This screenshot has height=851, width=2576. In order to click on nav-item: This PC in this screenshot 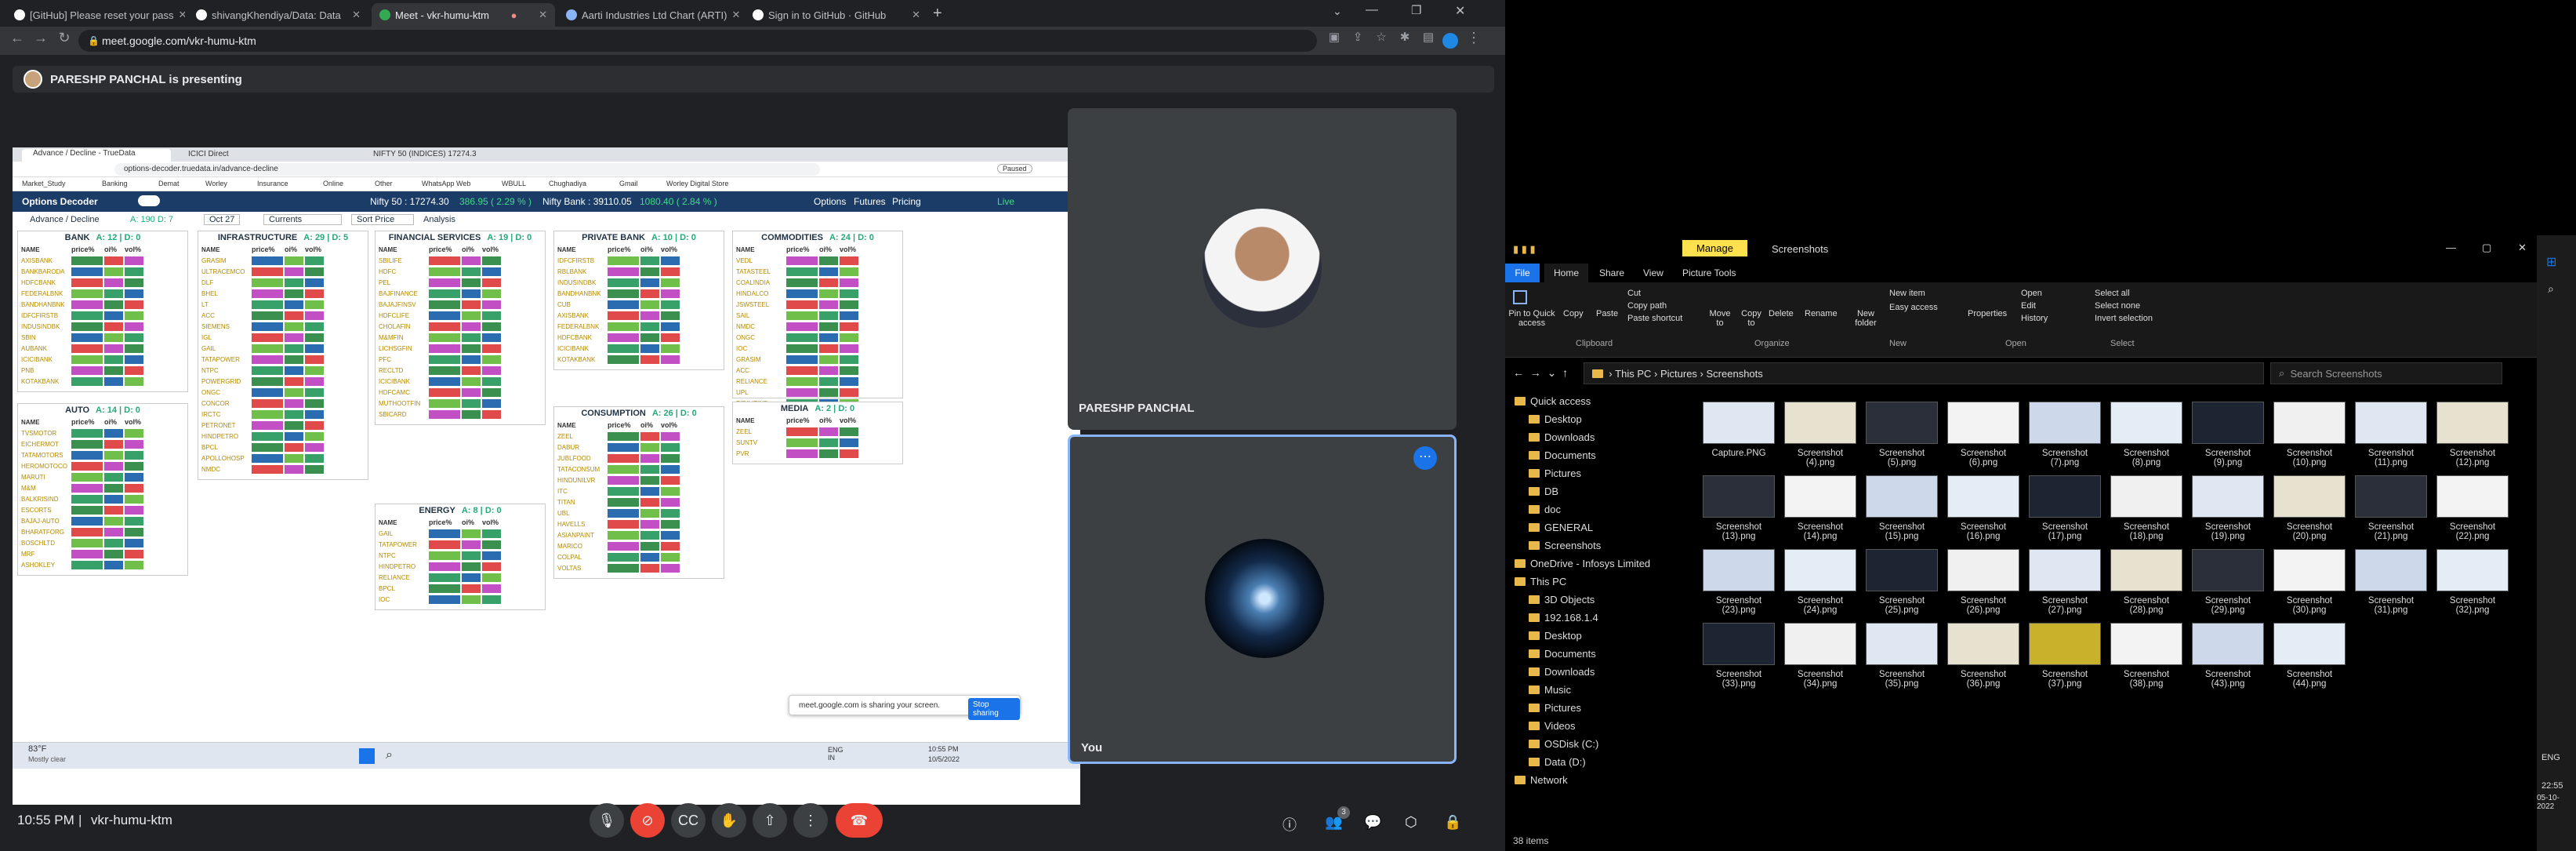, I will do `click(1588, 582)`.